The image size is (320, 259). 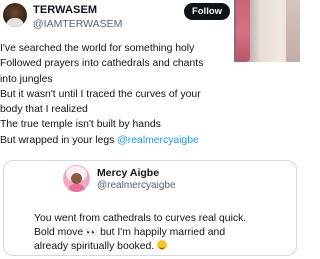 What do you see at coordinates (76, 188) in the screenshot?
I see `avatar-dress` at bounding box center [76, 188].